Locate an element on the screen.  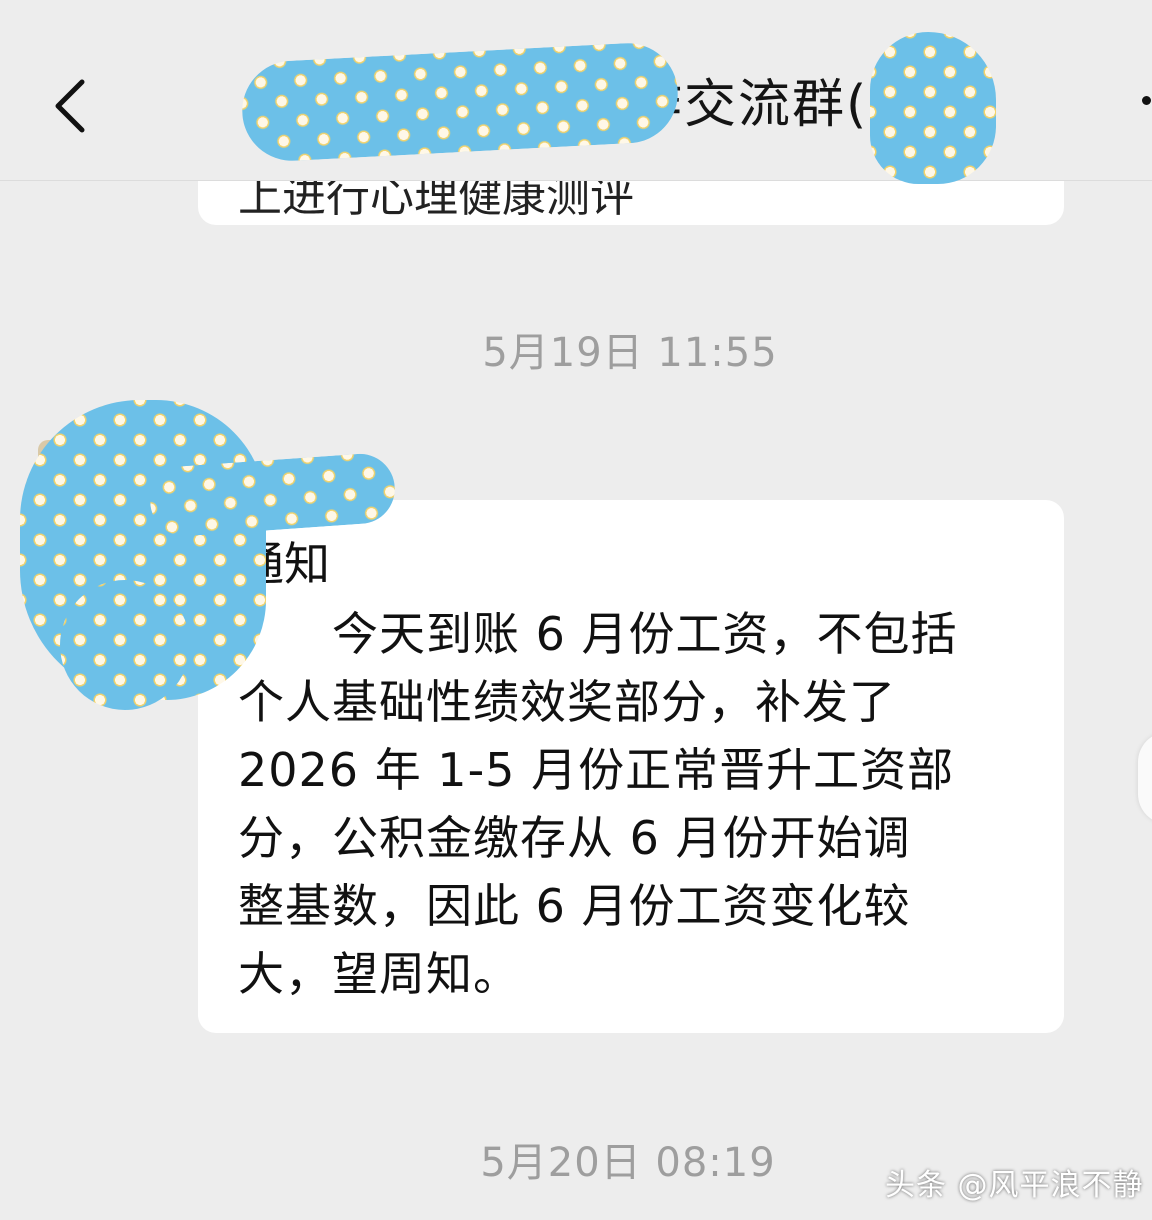
notice-line: 大，望周知。 is located at coordinates (379, 974).